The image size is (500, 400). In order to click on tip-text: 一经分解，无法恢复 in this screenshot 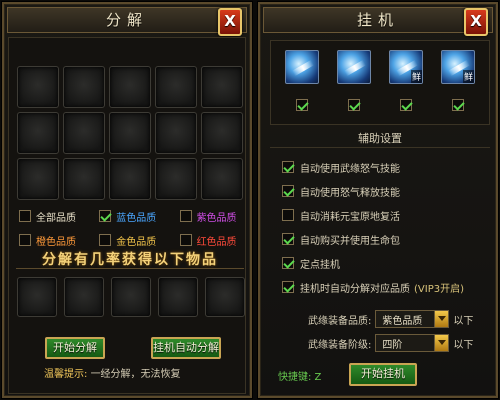, I will do `click(135, 374)`.